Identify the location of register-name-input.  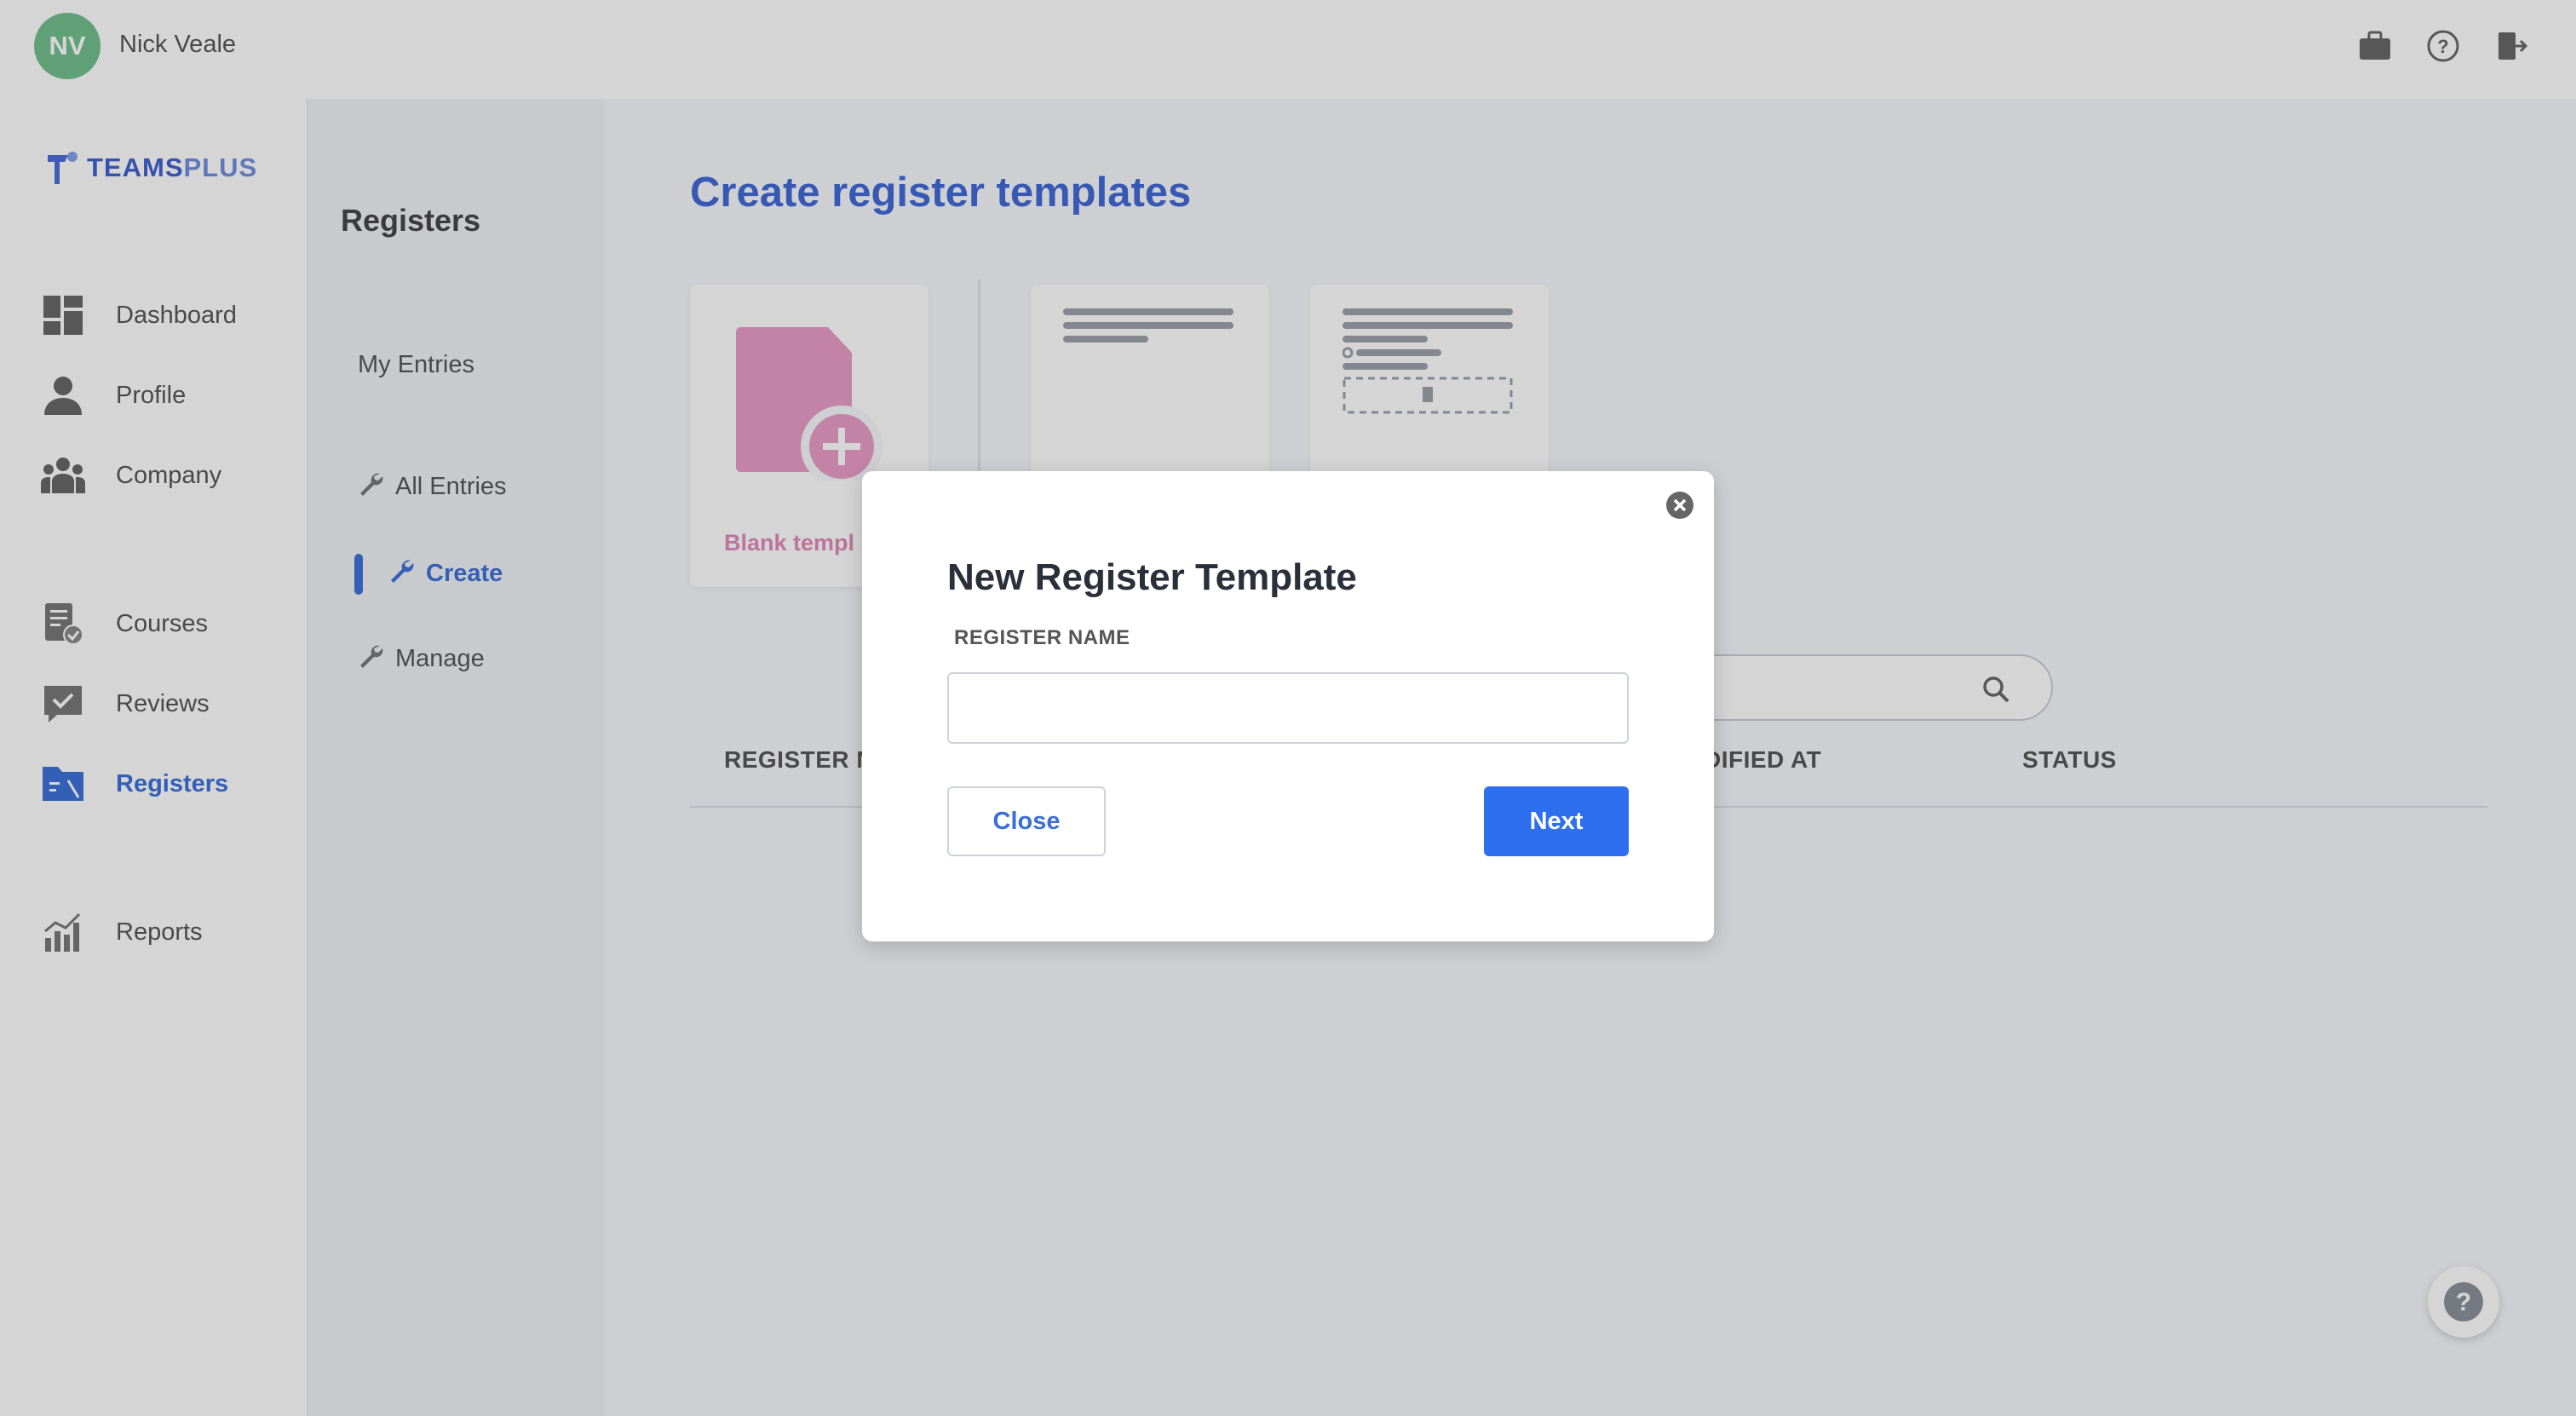
(1288, 708).